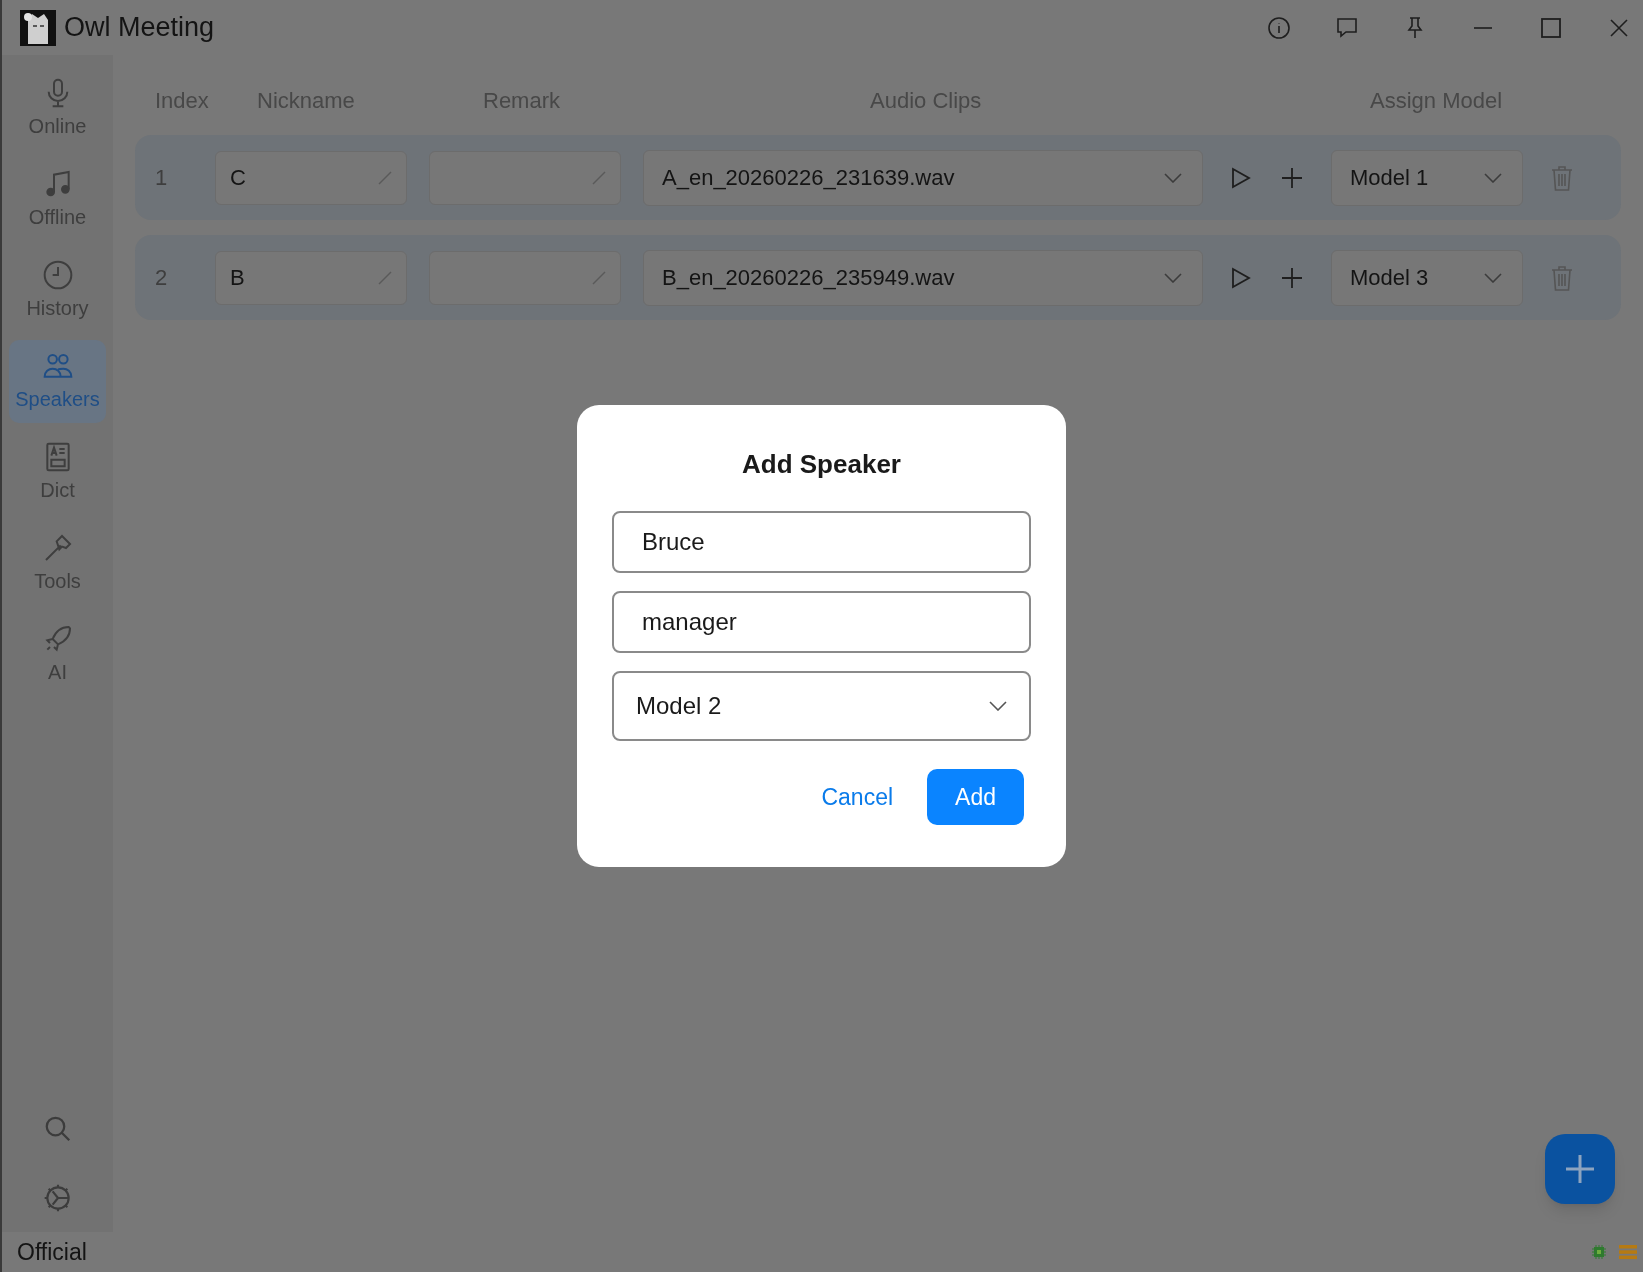  What do you see at coordinates (57, 274) in the screenshot?
I see `clock-icon` at bounding box center [57, 274].